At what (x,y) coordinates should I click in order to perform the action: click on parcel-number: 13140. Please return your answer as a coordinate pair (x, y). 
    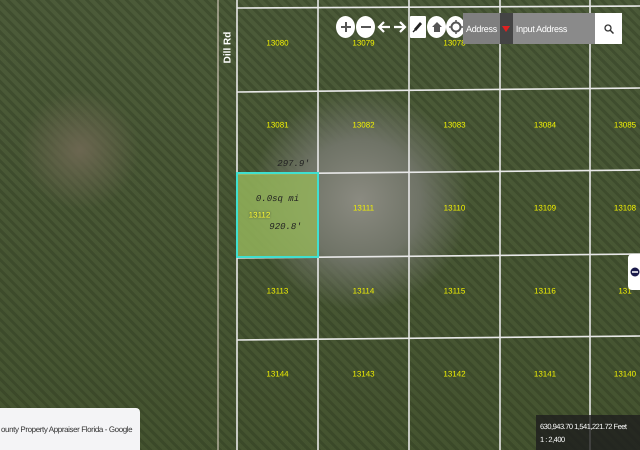
    Looking at the image, I should click on (625, 374).